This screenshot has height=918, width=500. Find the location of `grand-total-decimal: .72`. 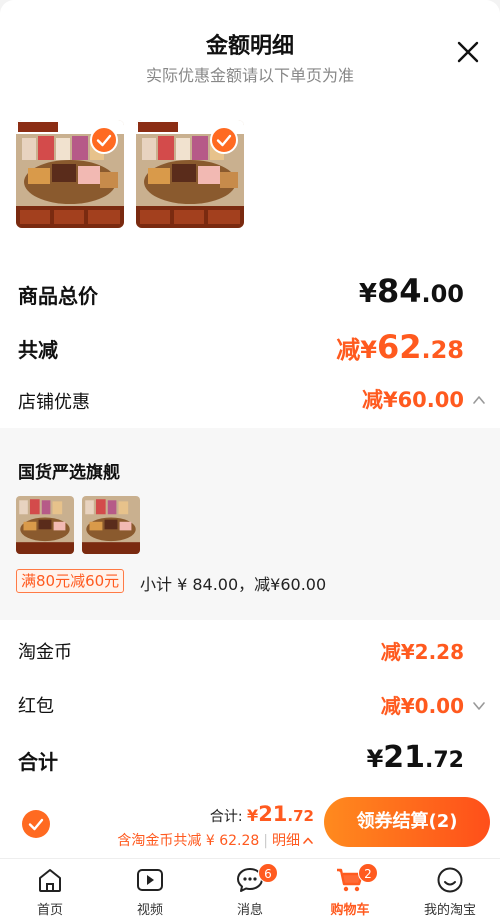

grand-total-decimal: .72 is located at coordinates (444, 760).